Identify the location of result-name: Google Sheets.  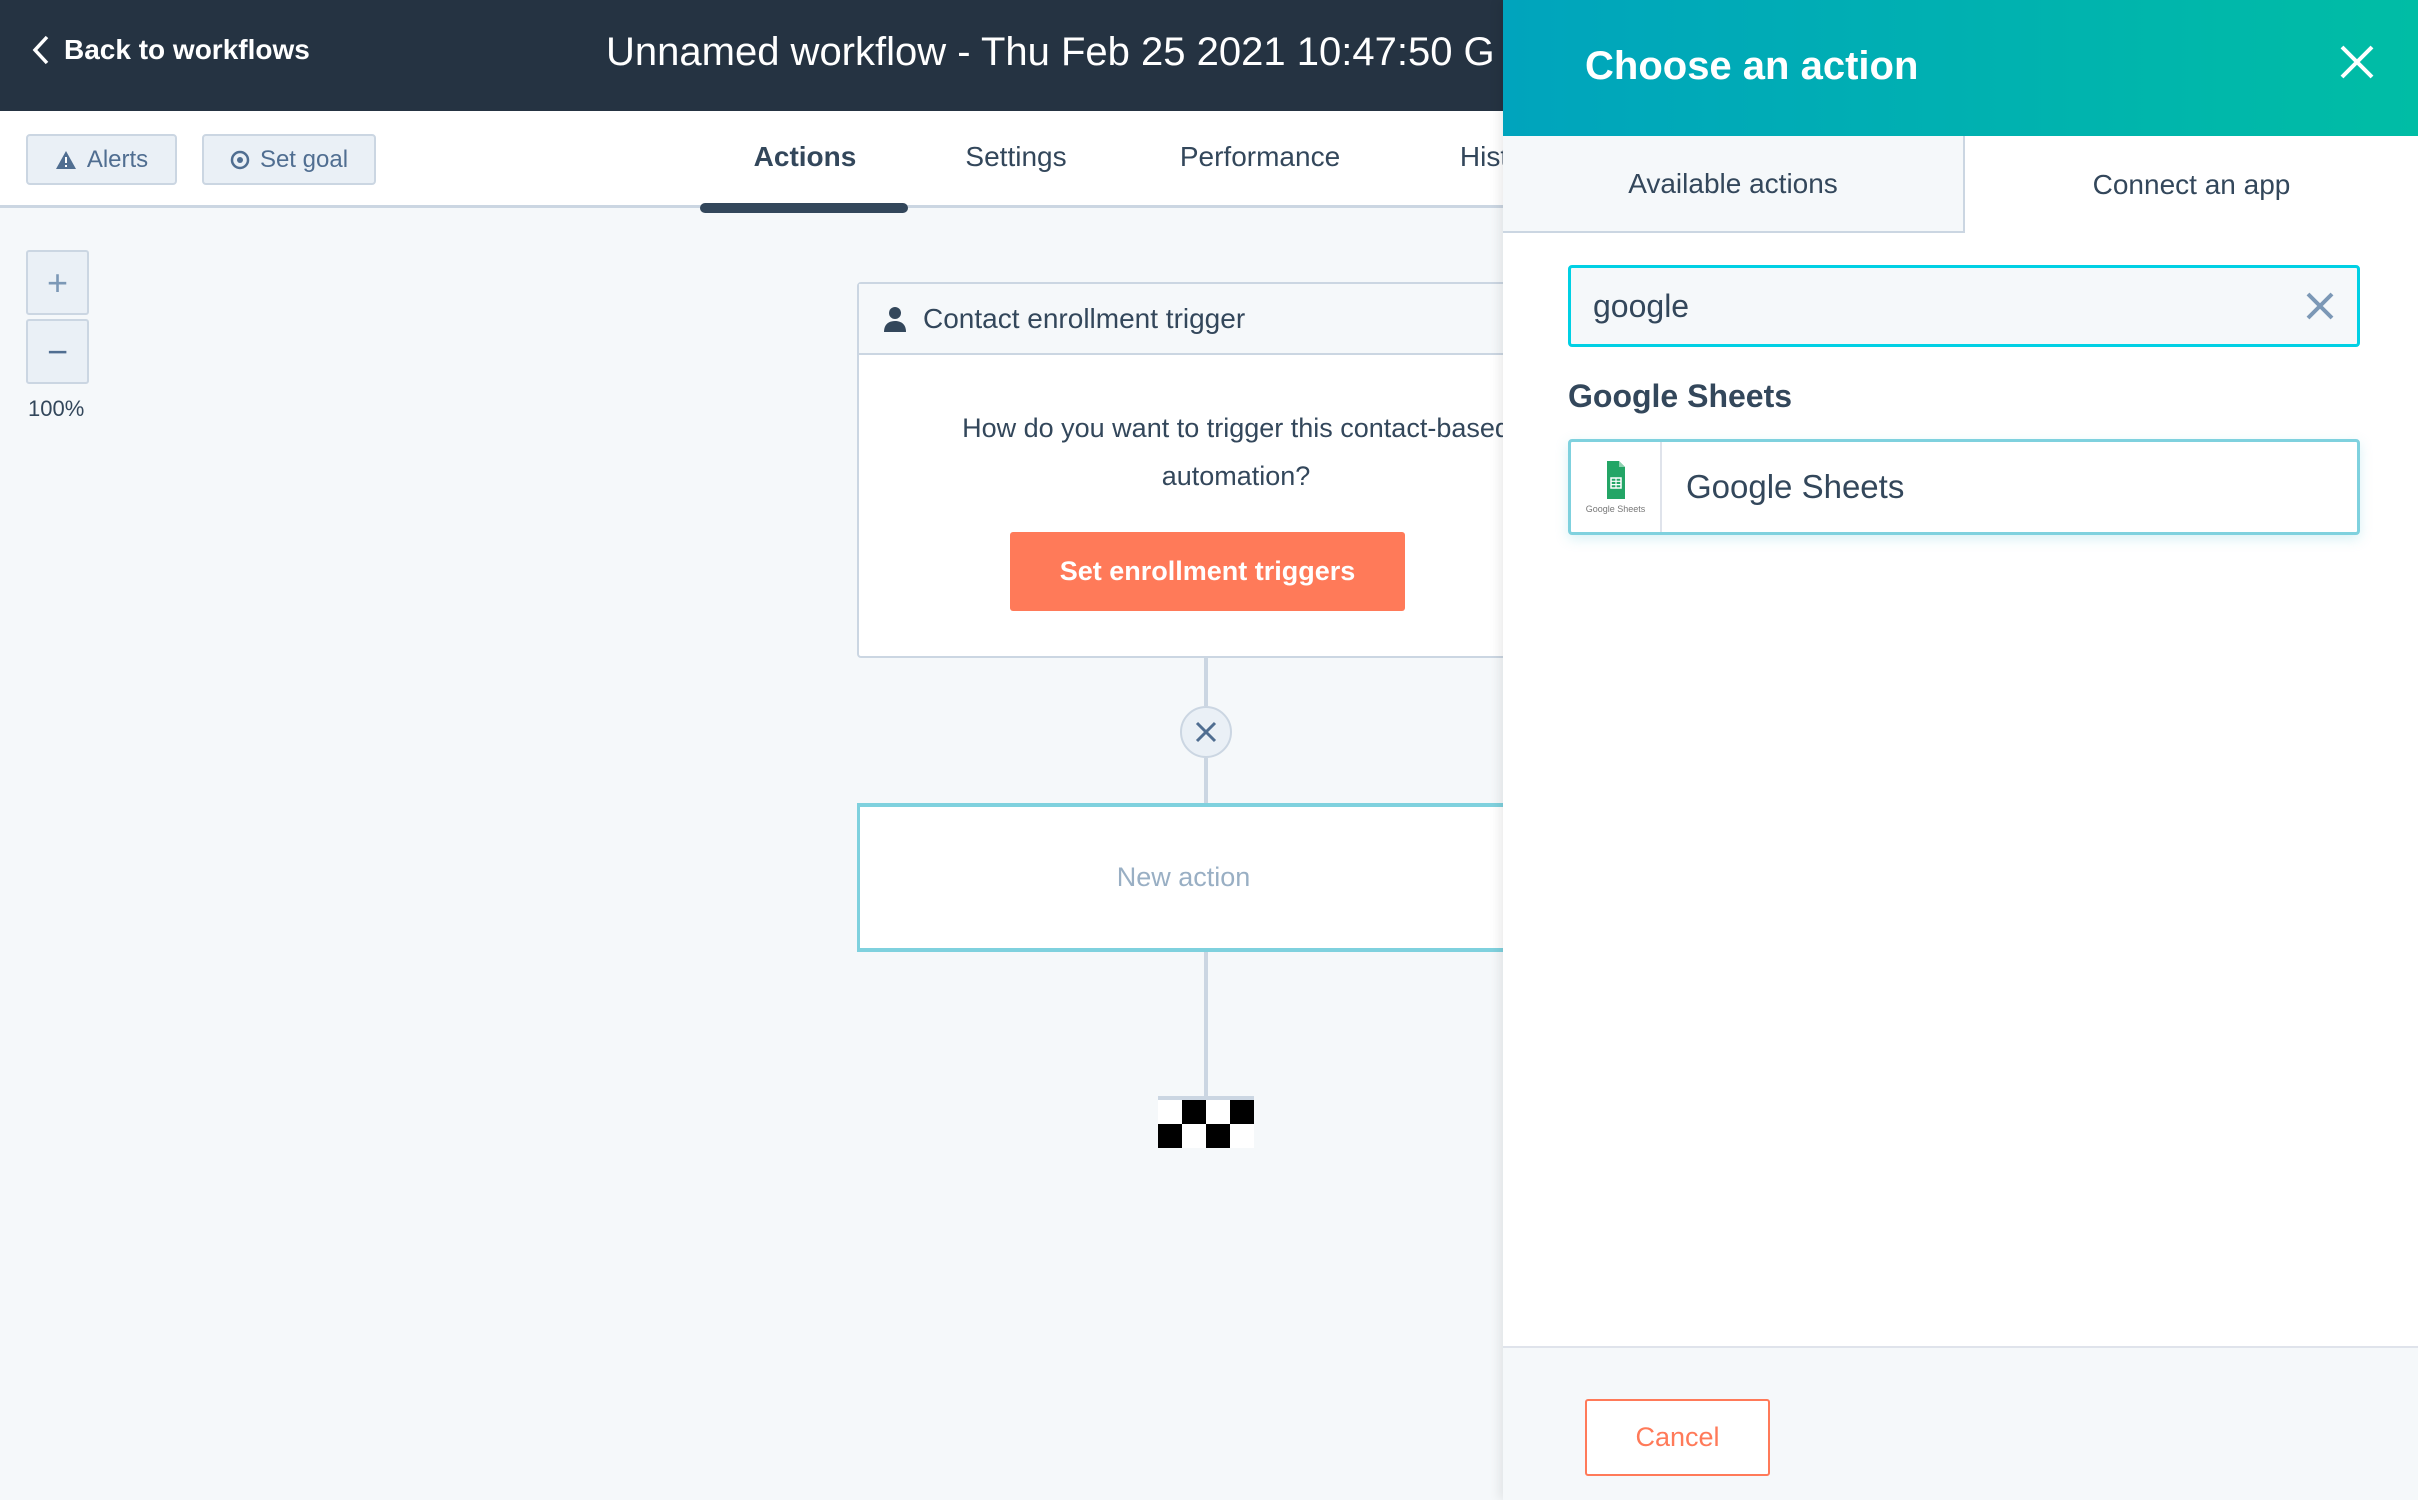
(1795, 486).